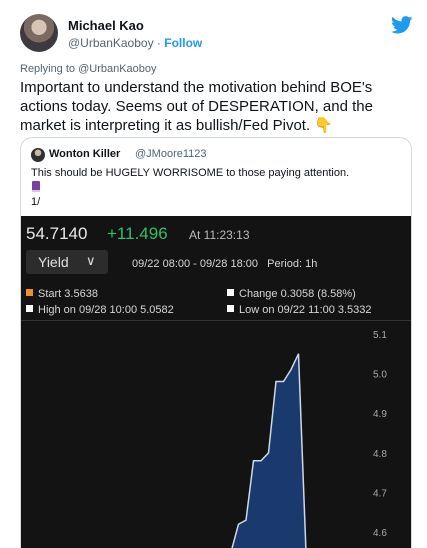 This screenshot has height=548, width=427. I want to click on stat-low: Low on 09/22 11:00 3.5332, so click(299, 310).